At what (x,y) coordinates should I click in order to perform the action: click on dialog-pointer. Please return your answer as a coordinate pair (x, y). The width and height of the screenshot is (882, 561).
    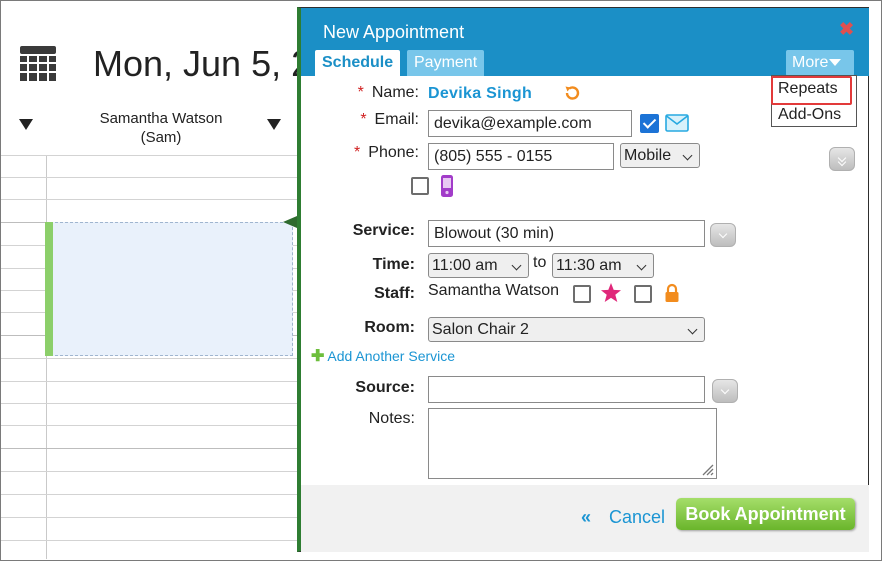
    Looking at the image, I should click on (290, 222).